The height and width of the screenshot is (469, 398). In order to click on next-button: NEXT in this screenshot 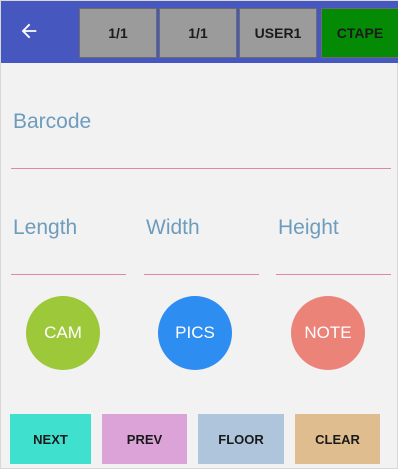, I will do `click(50, 439)`.